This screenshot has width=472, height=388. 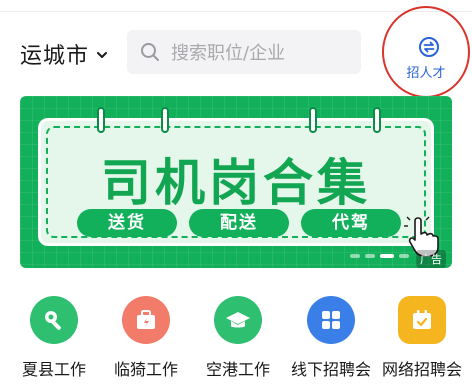 I want to click on search-icon, so click(x=150, y=52).